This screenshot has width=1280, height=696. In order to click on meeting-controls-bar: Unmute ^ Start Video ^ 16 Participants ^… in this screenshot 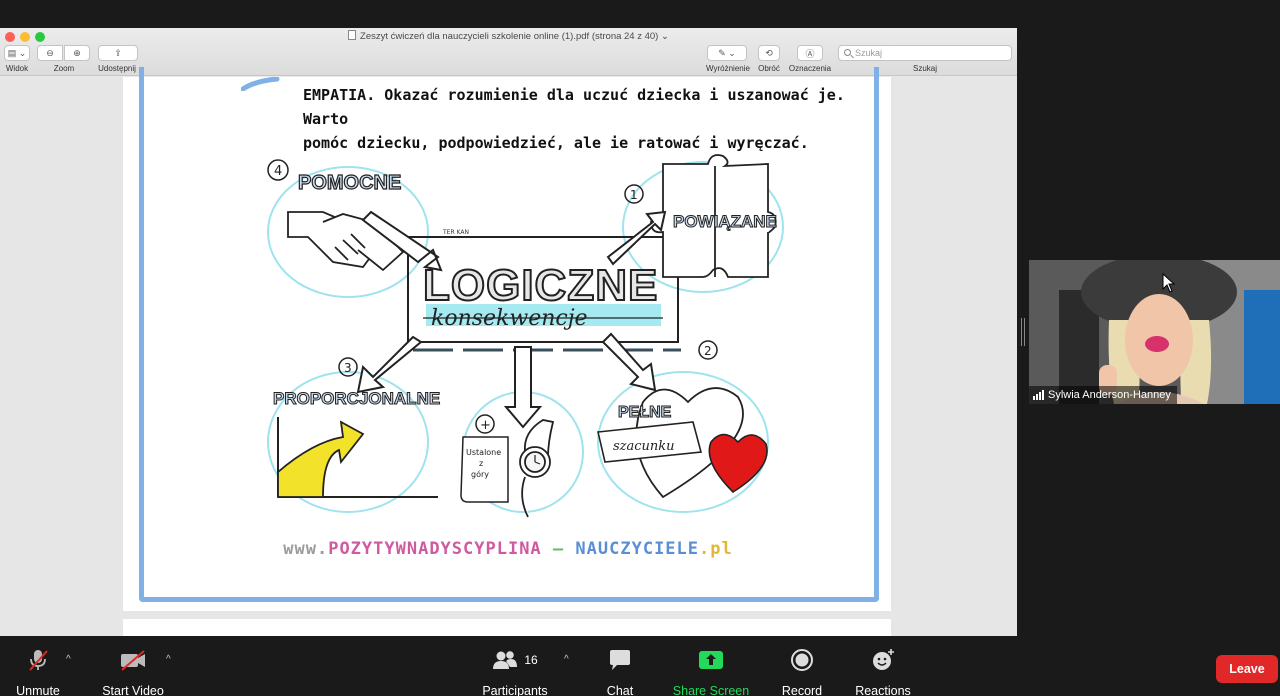, I will do `click(640, 666)`.